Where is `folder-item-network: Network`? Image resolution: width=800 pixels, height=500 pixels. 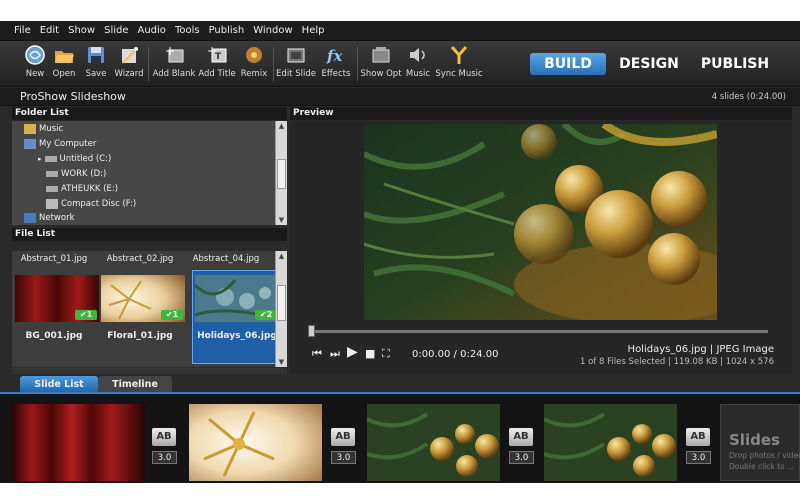
folder-item-network: Network is located at coordinates (49, 218).